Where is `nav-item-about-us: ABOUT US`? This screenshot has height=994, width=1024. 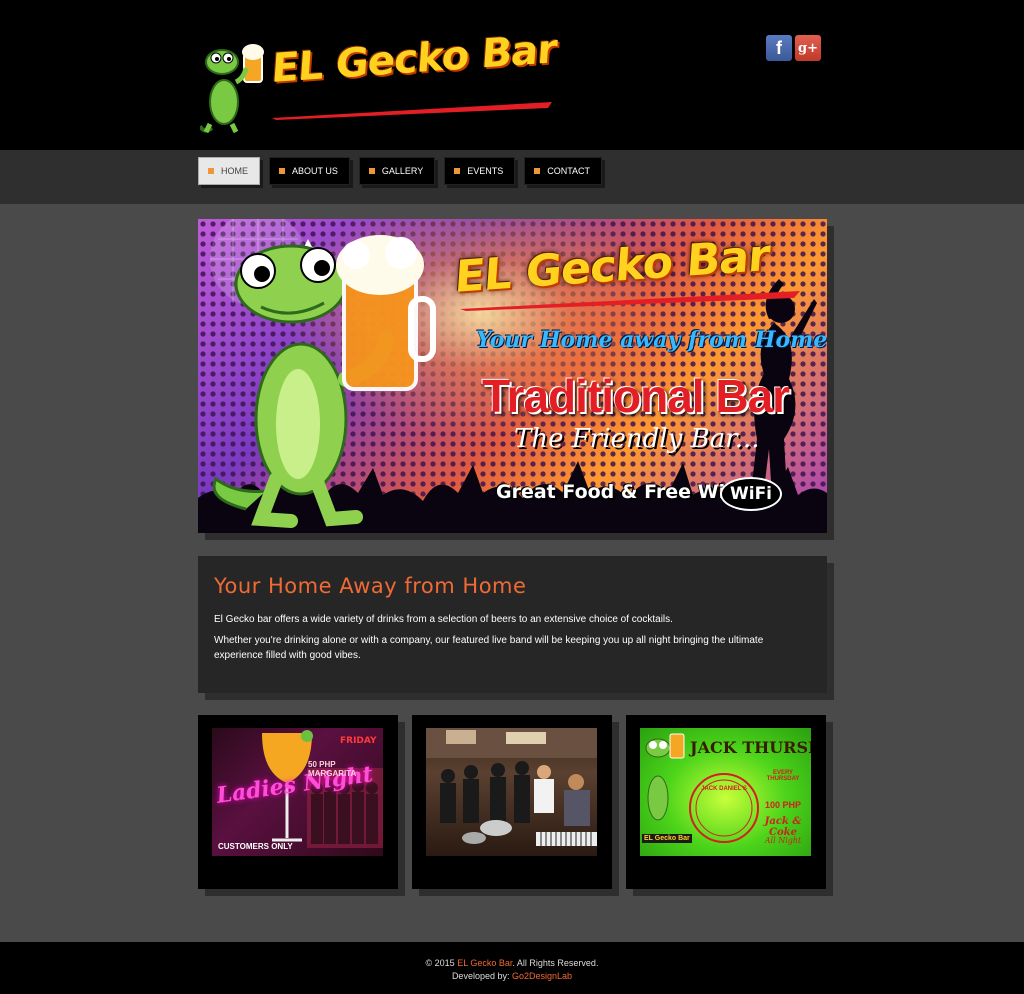 nav-item-about-us: ABOUT US is located at coordinates (309, 171).